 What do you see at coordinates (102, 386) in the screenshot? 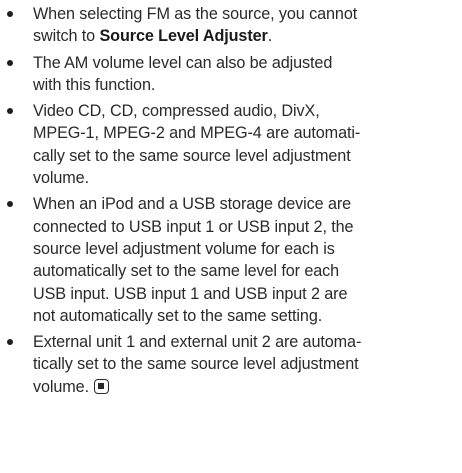
I see `end-of-section-icon` at bounding box center [102, 386].